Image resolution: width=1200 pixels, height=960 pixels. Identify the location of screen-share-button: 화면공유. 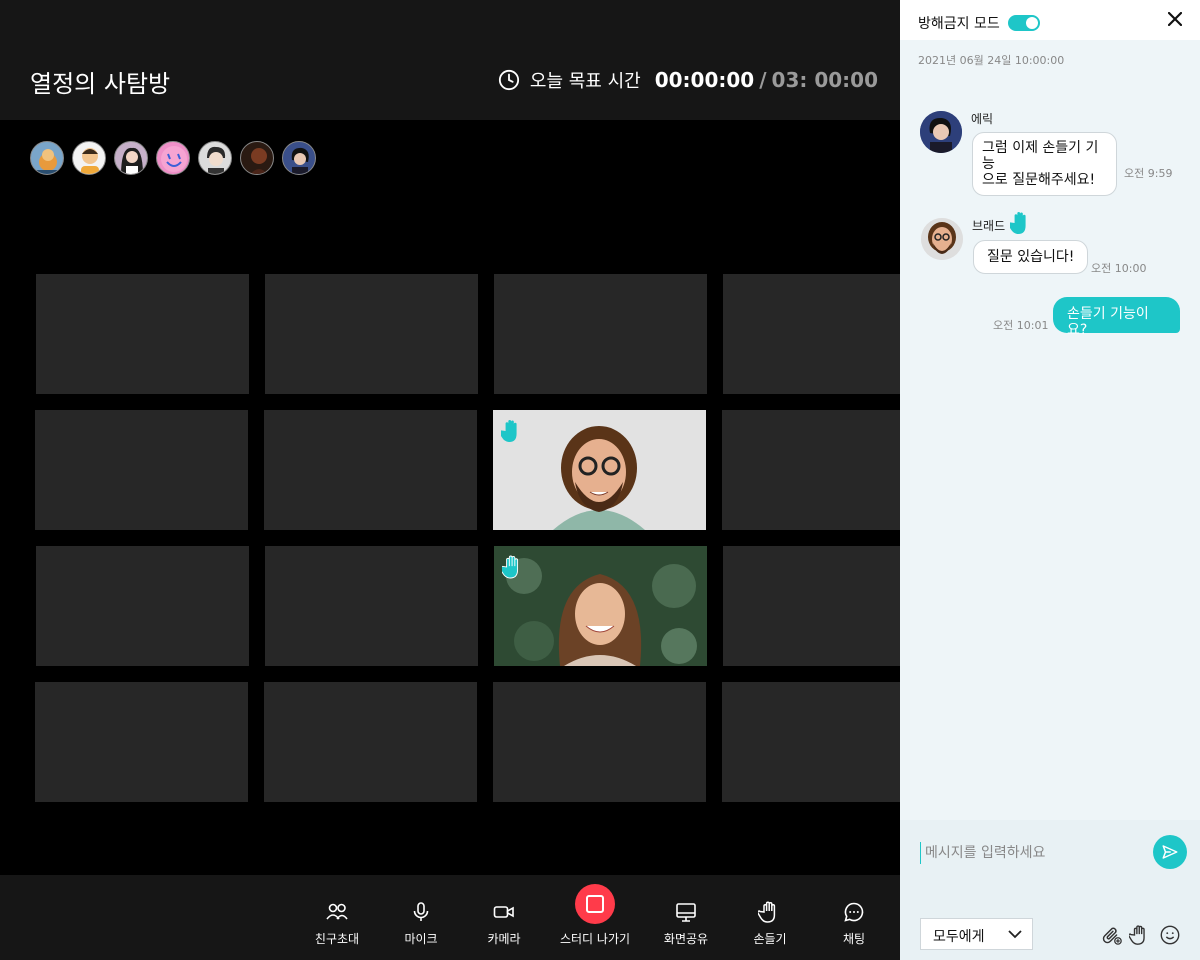
(686, 917).